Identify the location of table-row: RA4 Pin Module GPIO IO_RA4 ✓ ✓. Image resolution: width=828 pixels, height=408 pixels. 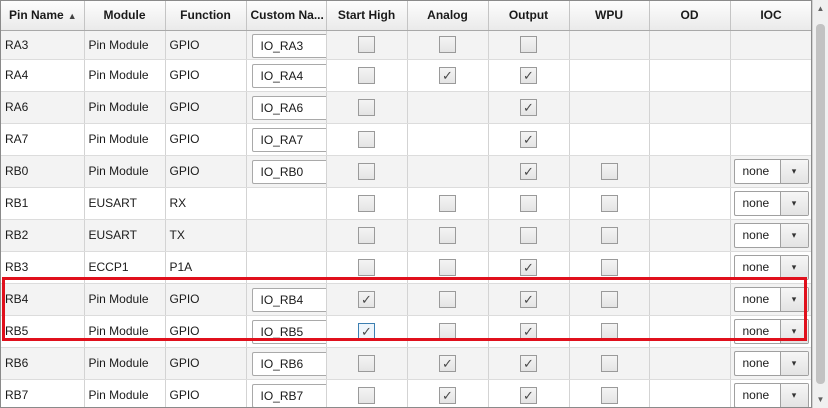
(406, 75).